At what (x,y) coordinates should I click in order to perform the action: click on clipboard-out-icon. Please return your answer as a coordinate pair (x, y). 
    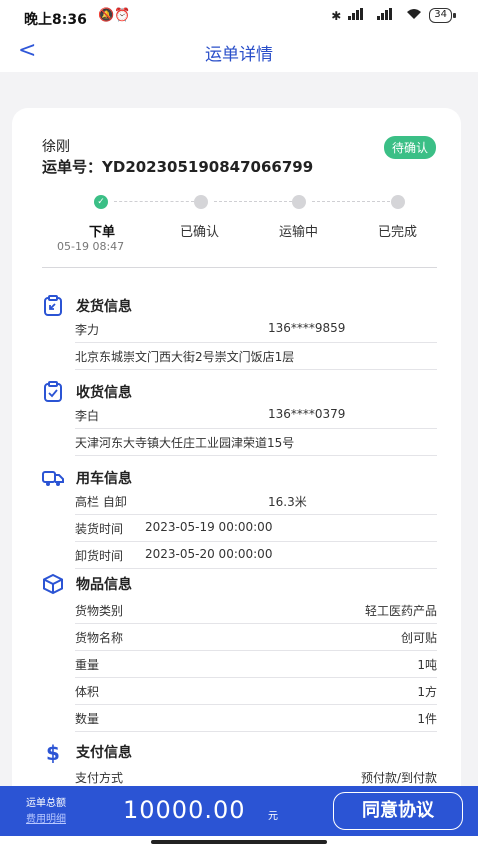
    Looking at the image, I should click on (53, 306).